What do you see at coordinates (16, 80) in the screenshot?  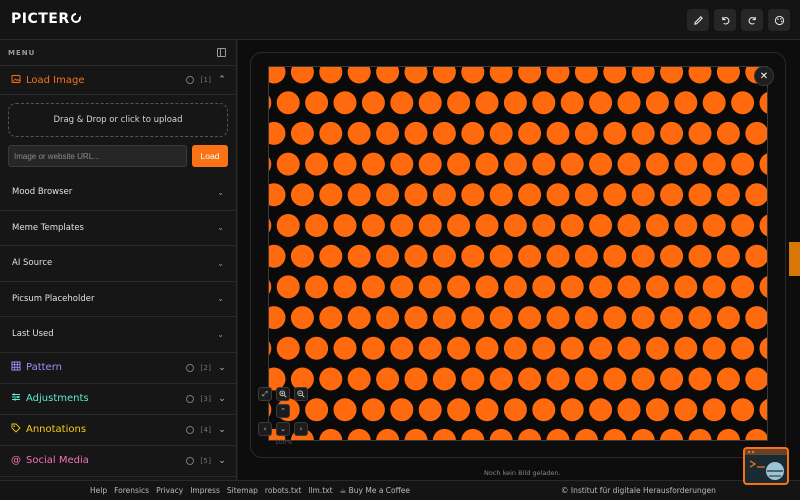 I see `image-icon` at bounding box center [16, 80].